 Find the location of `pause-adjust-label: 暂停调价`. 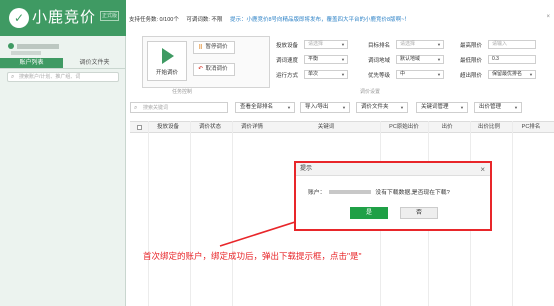

pause-adjust-label: 暂停调价 is located at coordinates (216, 47).